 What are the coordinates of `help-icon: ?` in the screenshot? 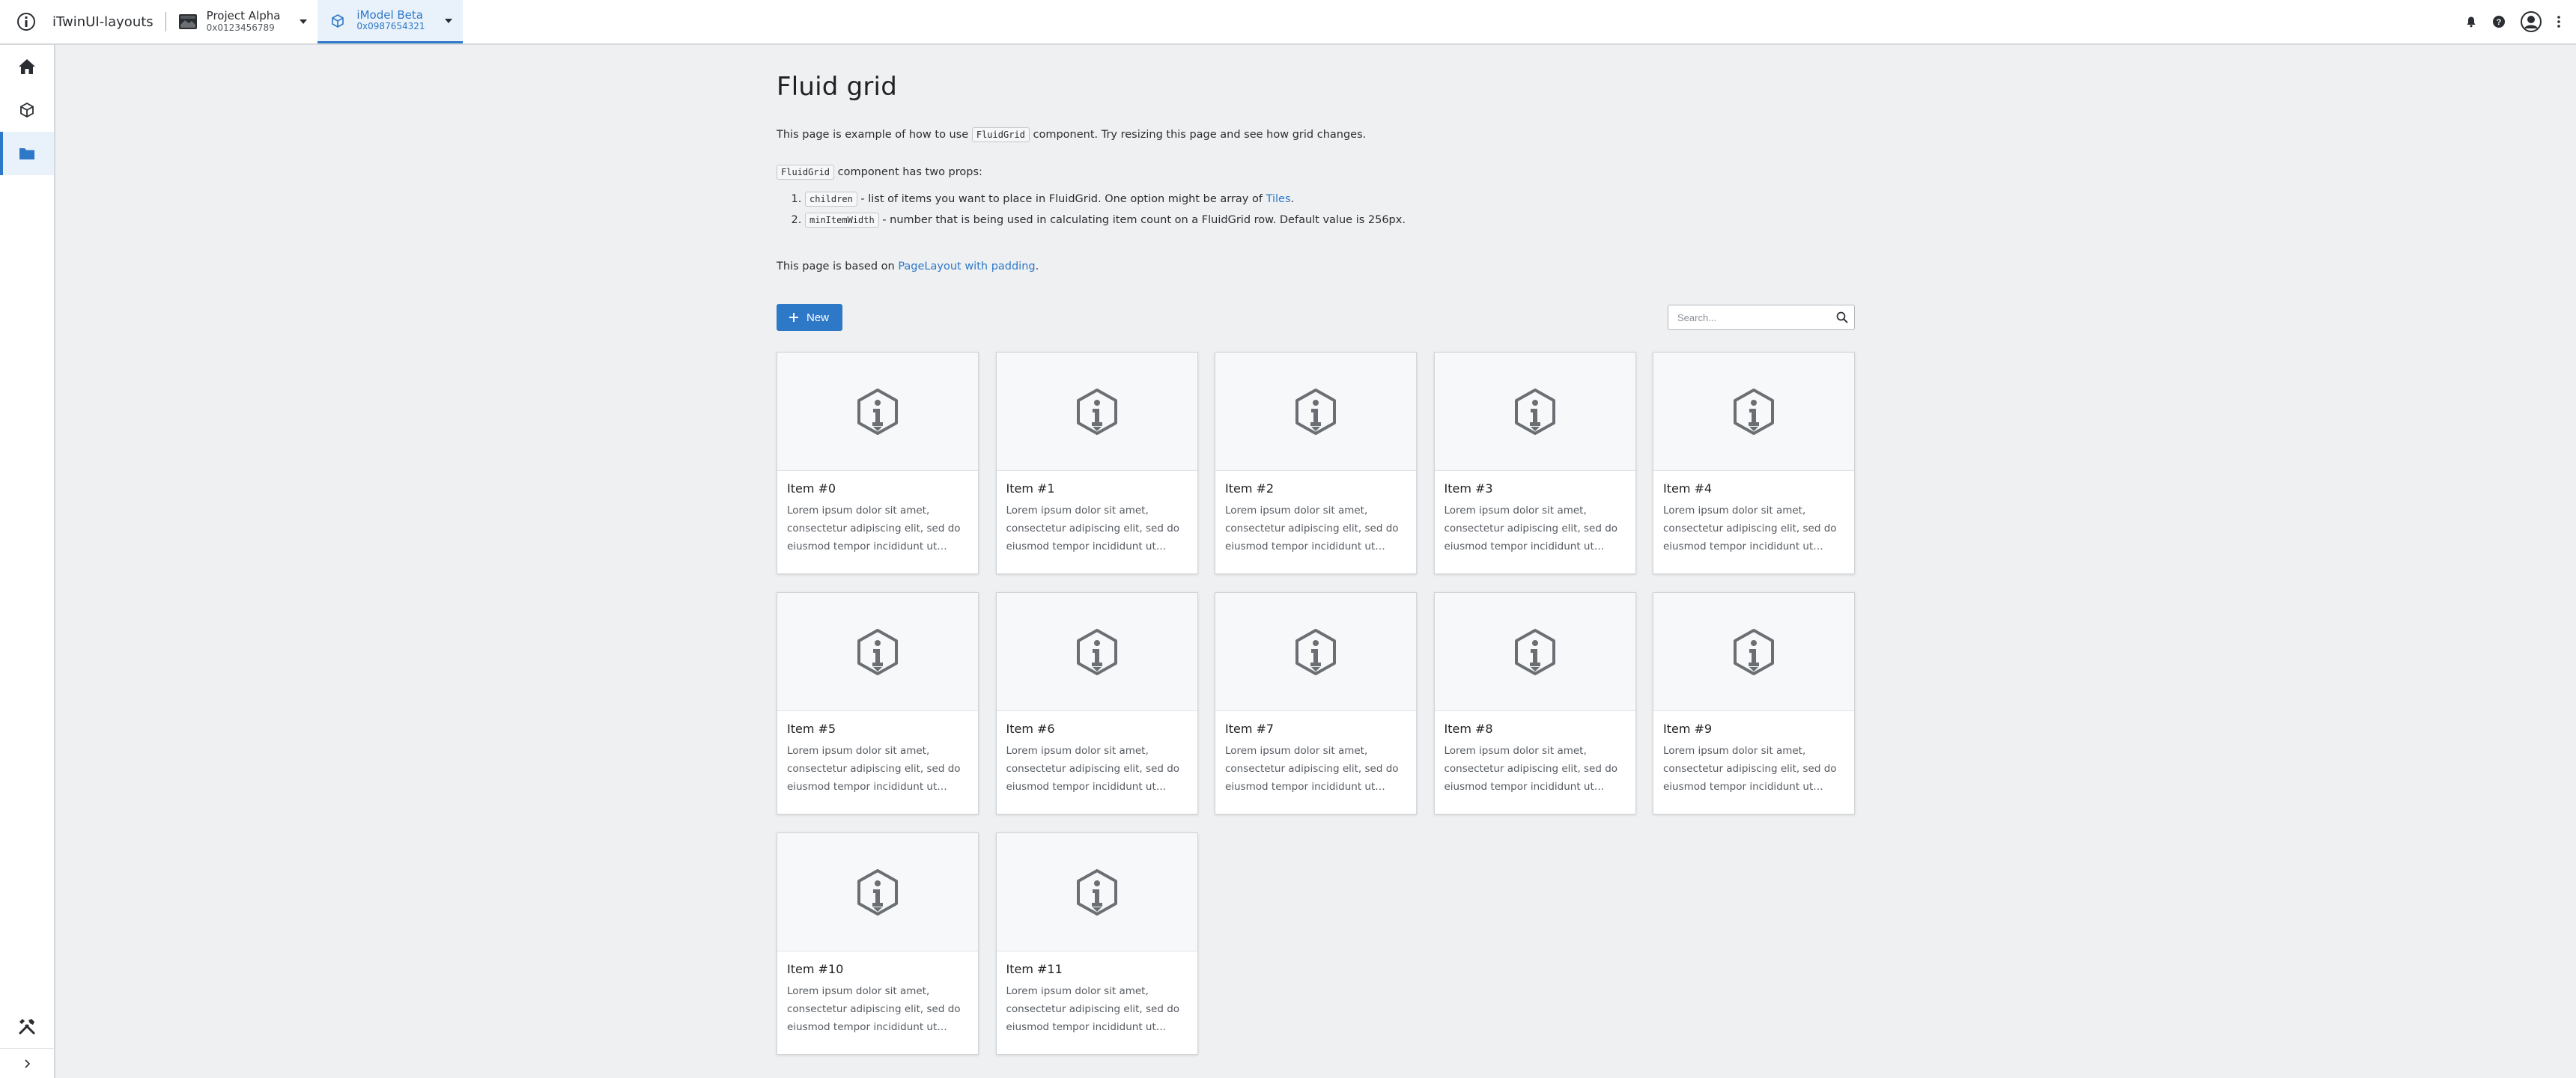 It's located at (2499, 21).